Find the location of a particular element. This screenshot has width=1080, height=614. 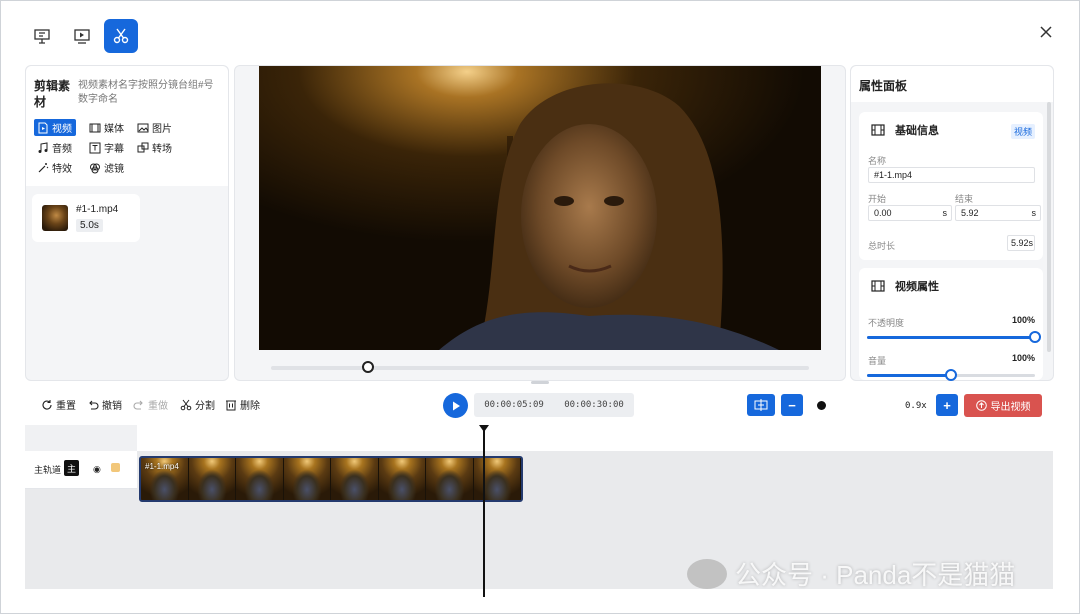

scissors-icon is located at coordinates (121, 36).